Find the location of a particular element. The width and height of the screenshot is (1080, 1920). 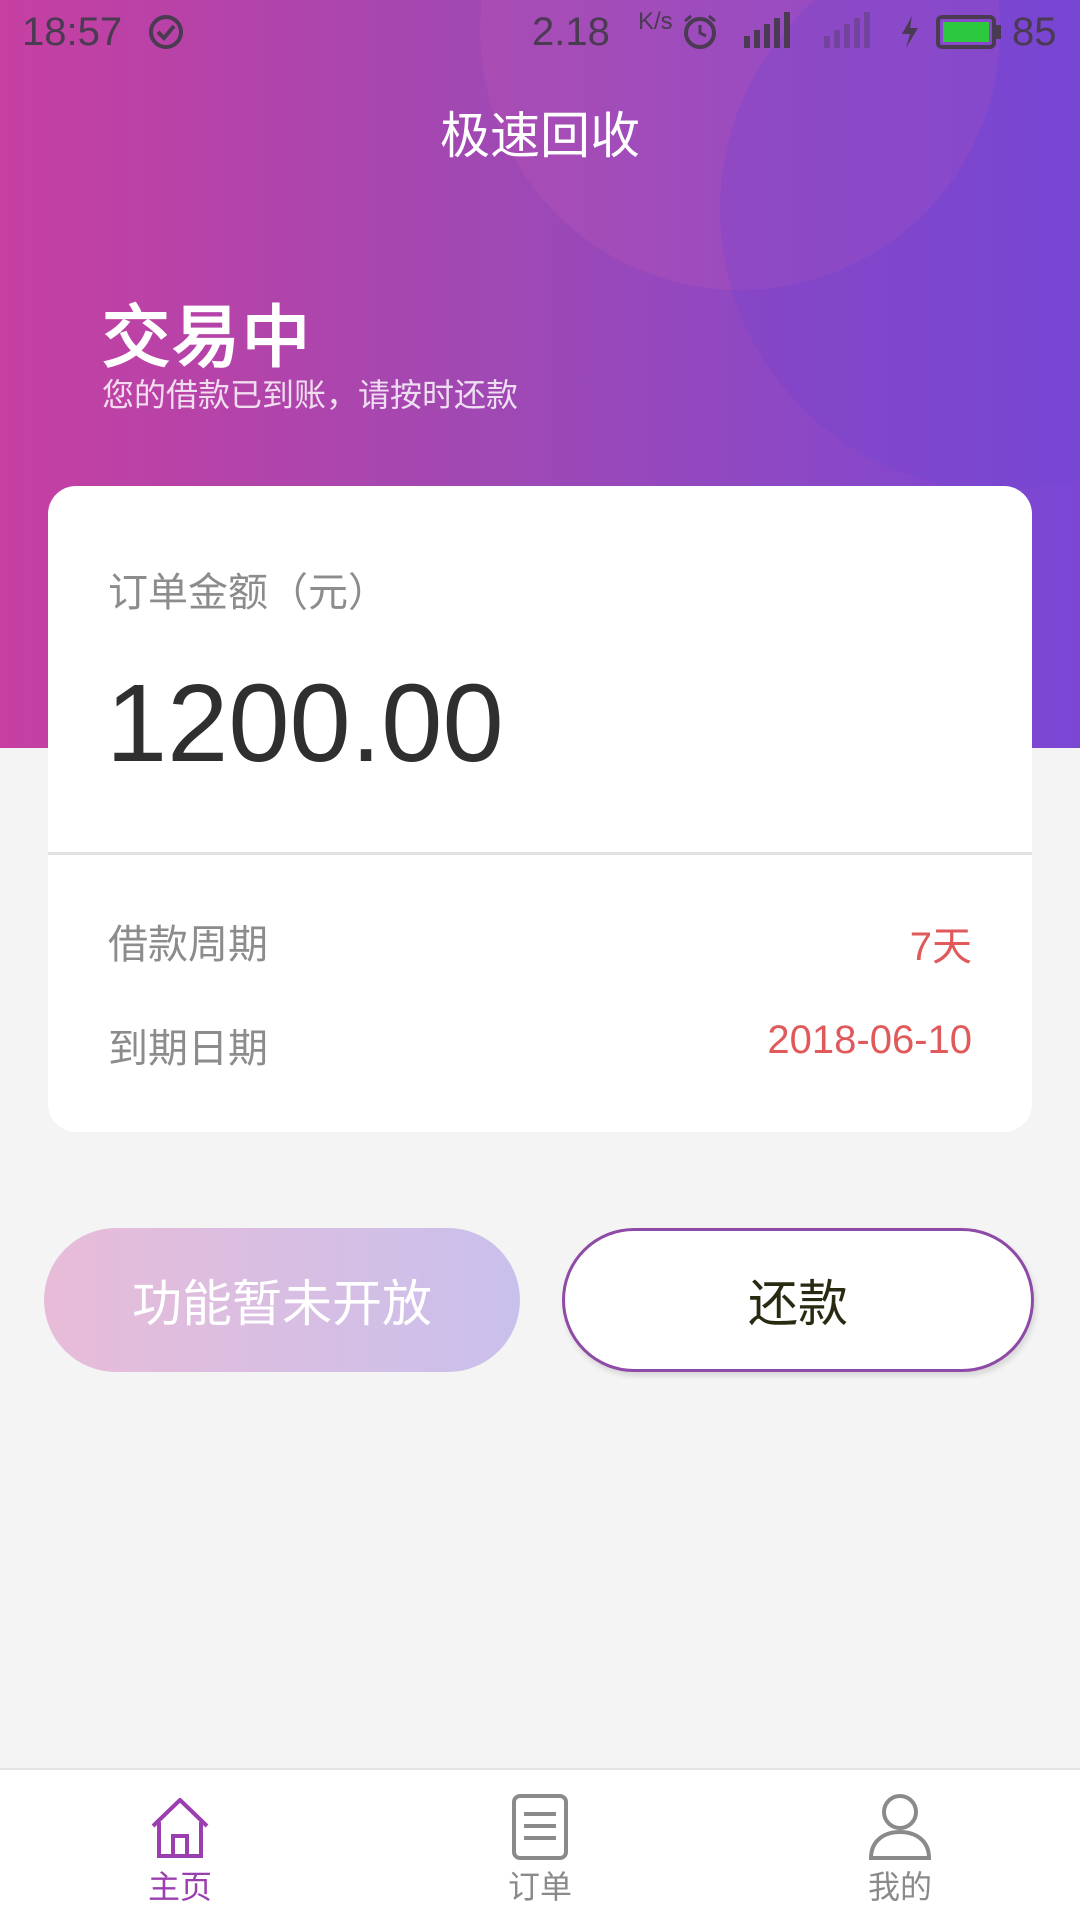

nav-label-mine: 我的 is located at coordinates (899, 1887).